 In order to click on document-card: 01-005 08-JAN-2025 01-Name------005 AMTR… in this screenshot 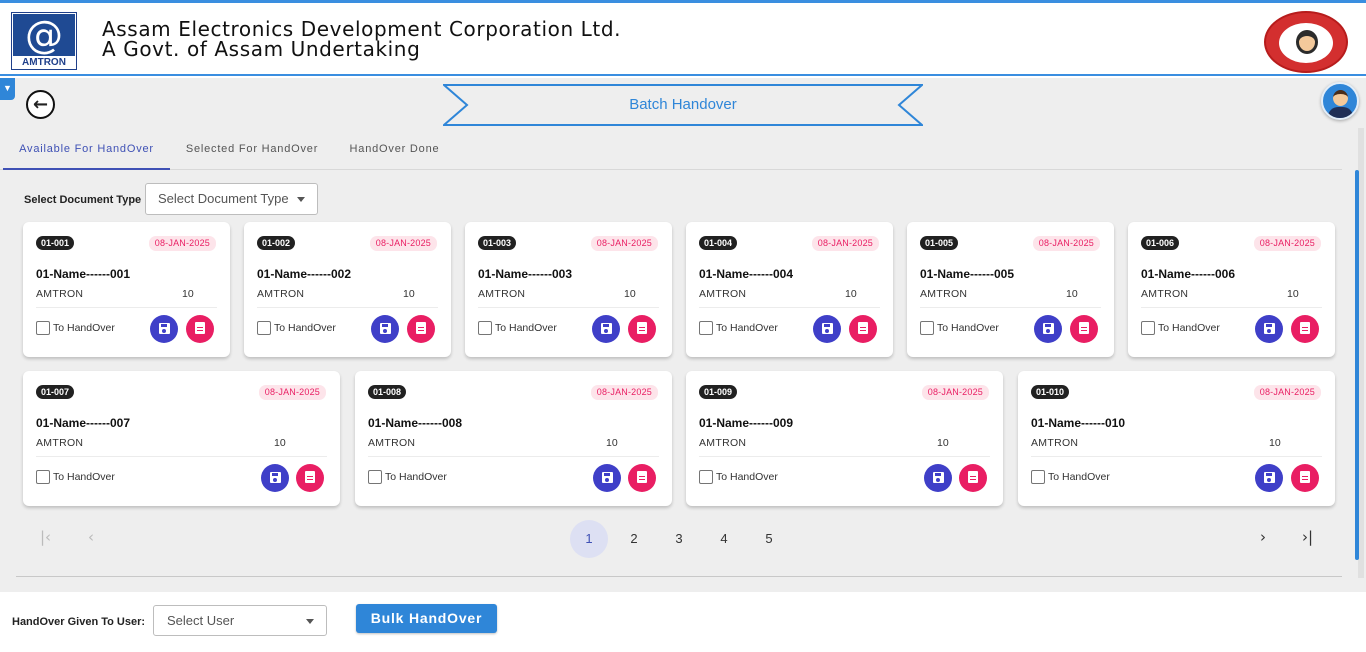, I will do `click(1010, 289)`.